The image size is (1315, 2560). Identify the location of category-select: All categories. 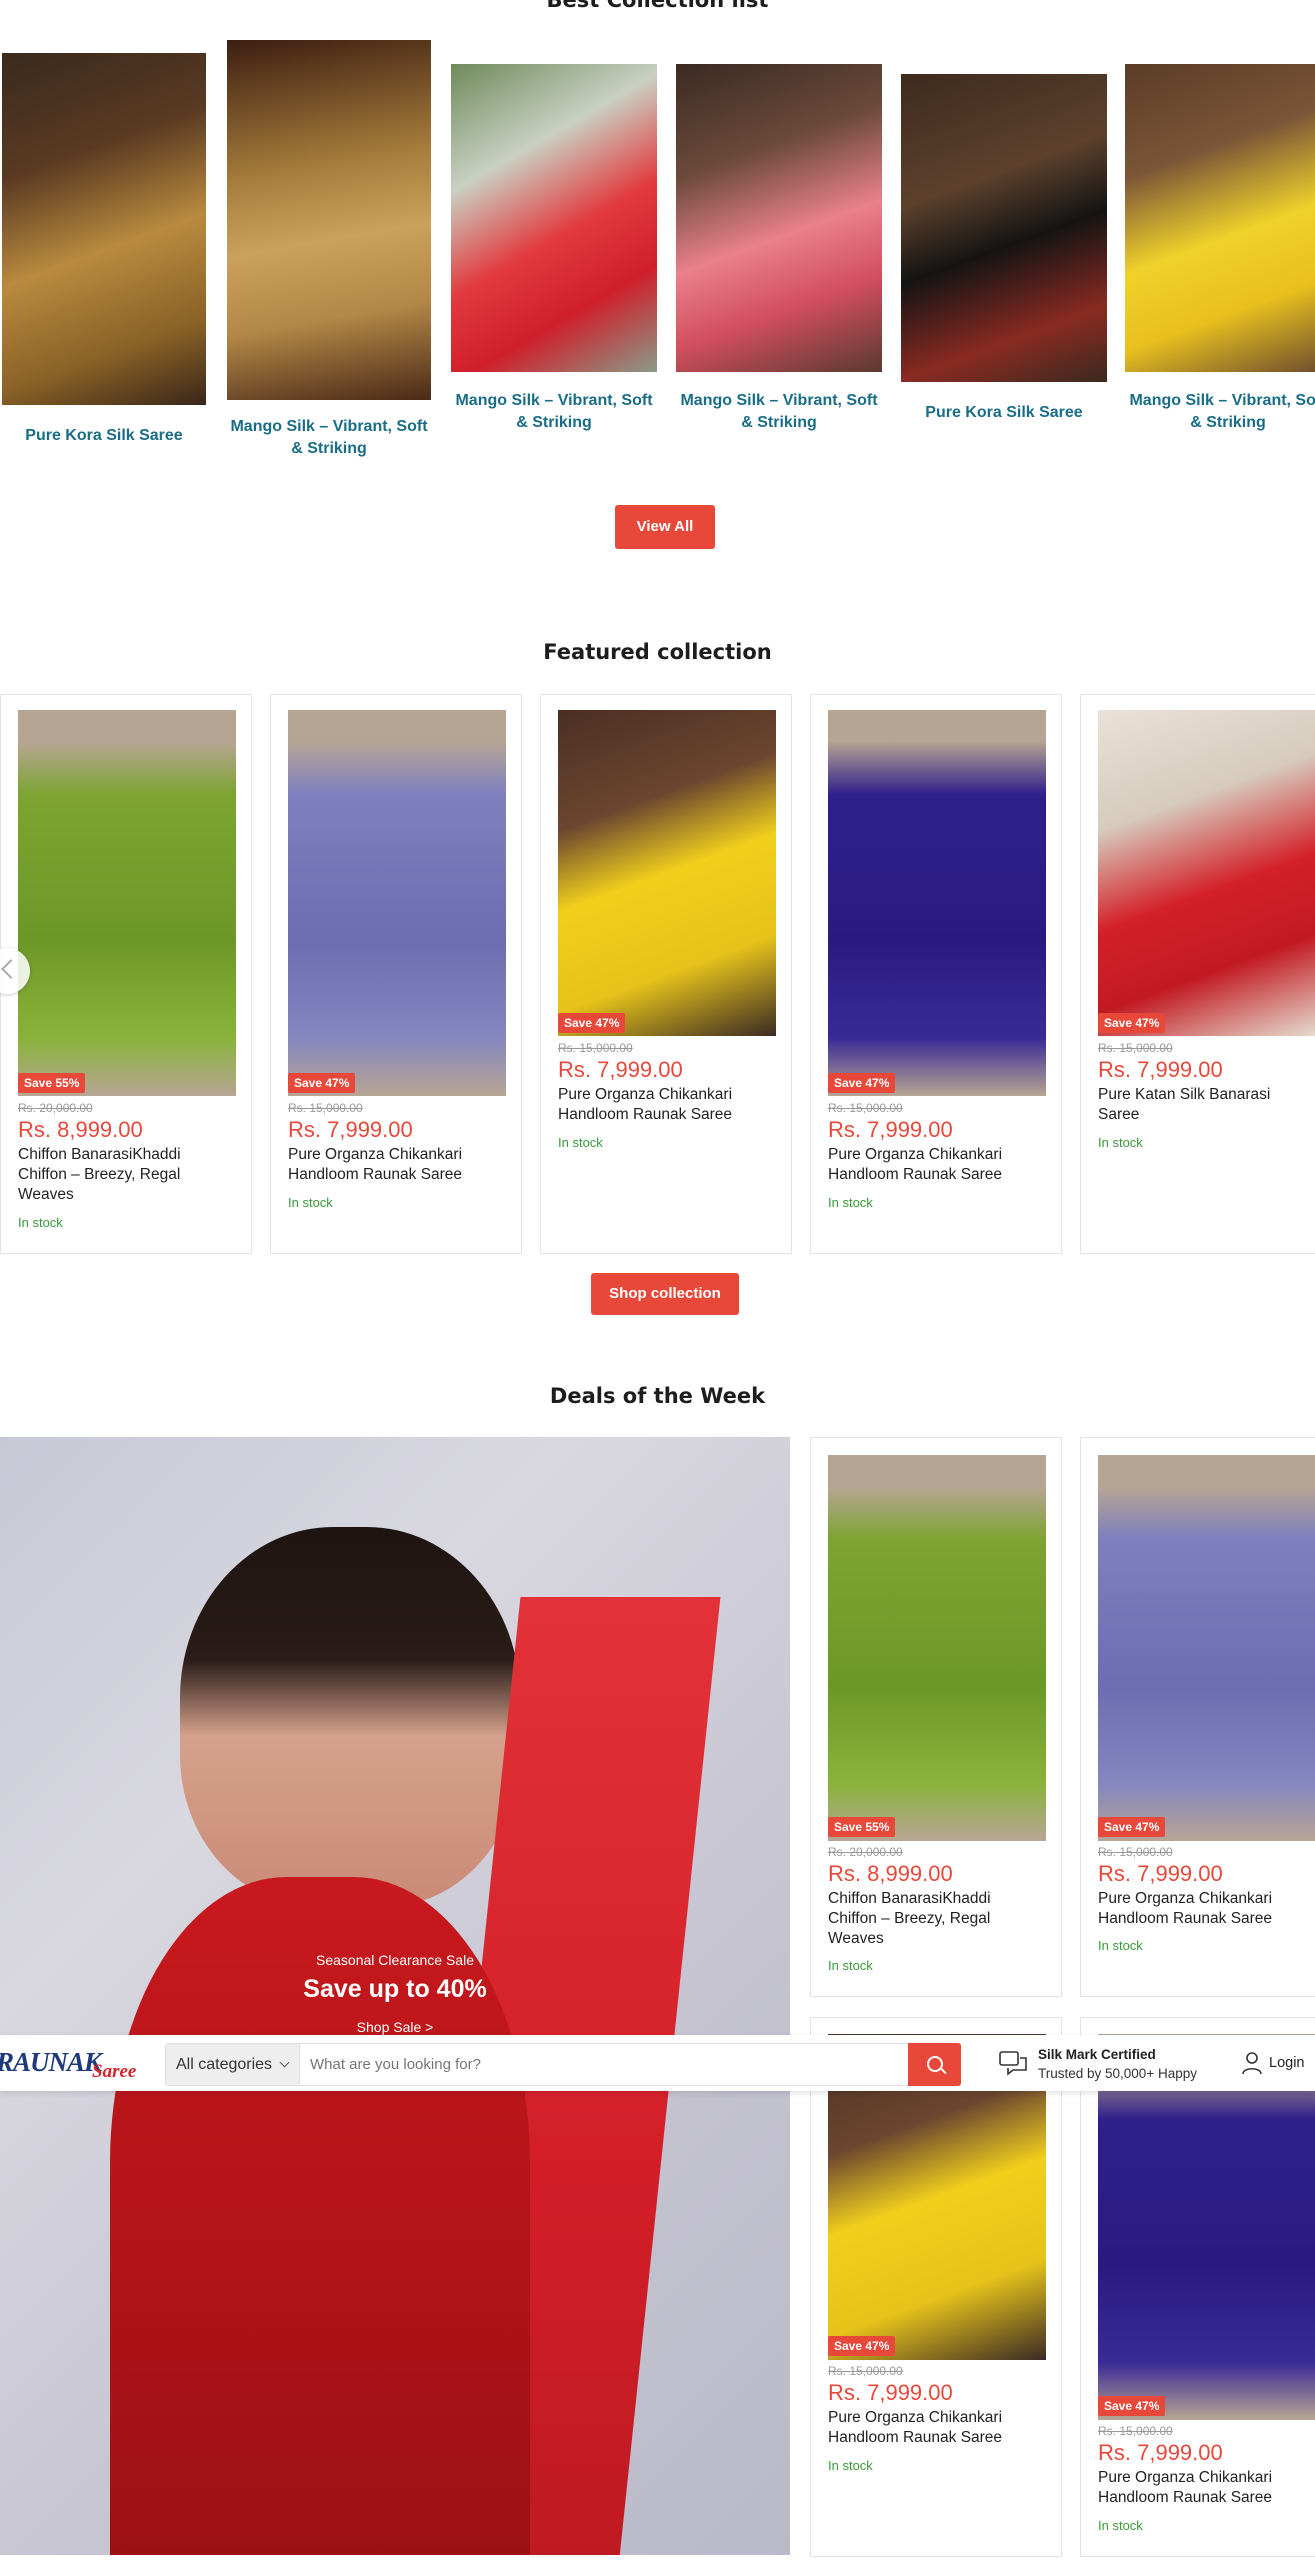
(232, 2064).